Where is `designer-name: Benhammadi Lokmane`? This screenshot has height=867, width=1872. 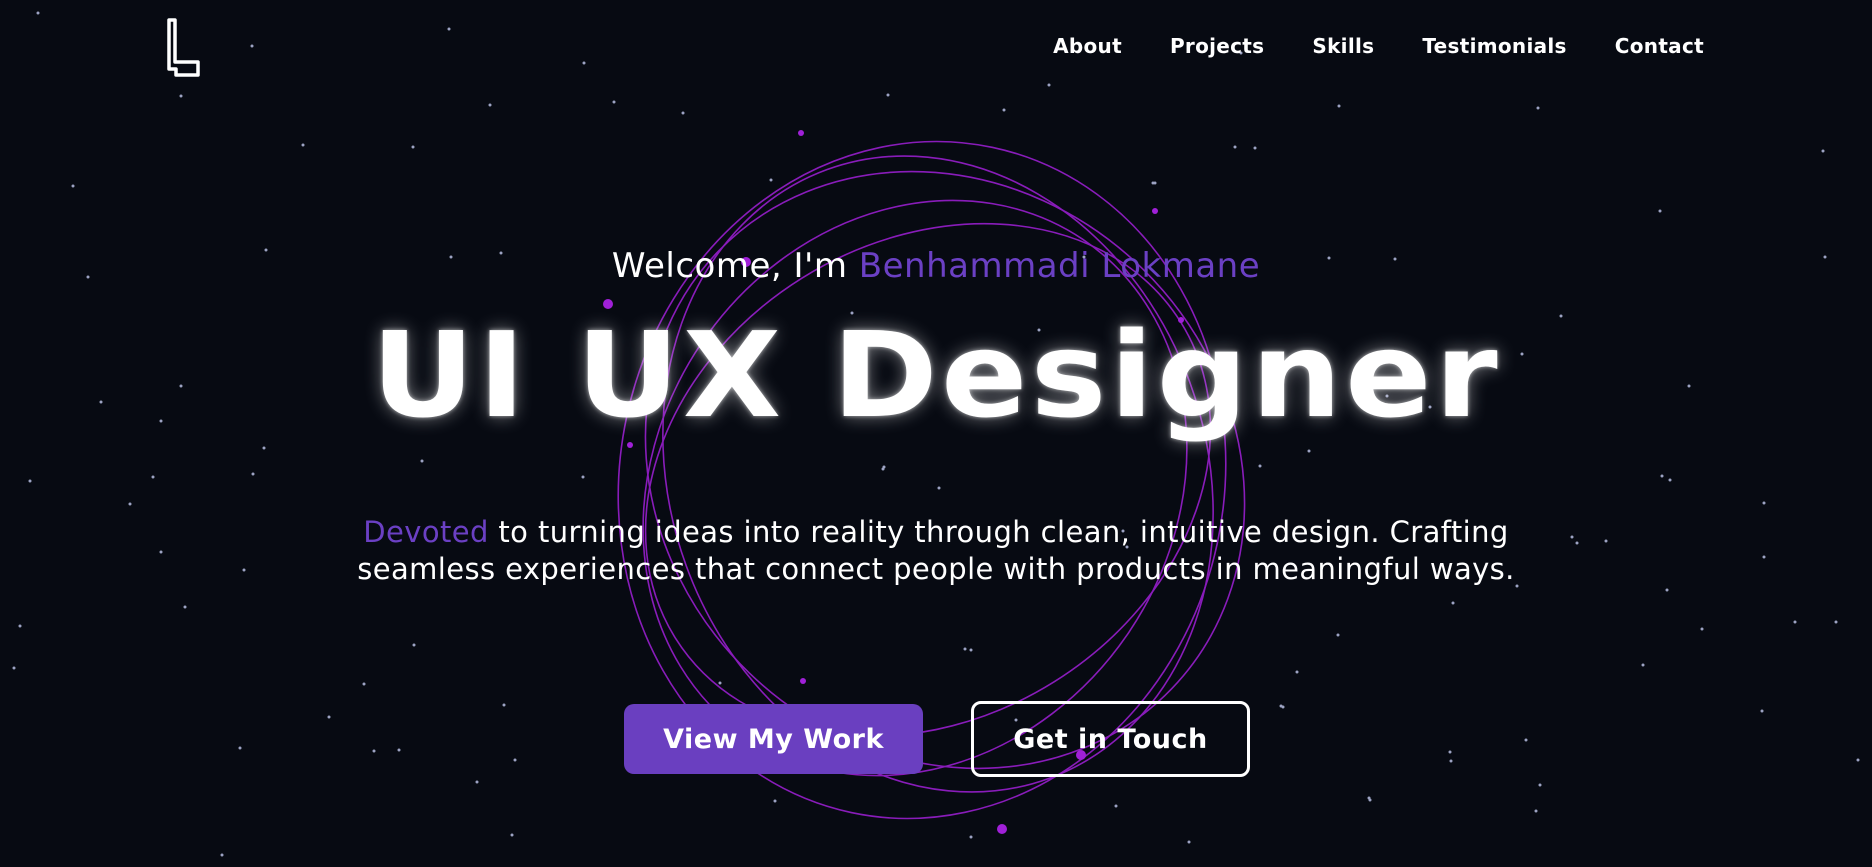
designer-name: Benhammadi Lokmane is located at coordinates (1059, 266).